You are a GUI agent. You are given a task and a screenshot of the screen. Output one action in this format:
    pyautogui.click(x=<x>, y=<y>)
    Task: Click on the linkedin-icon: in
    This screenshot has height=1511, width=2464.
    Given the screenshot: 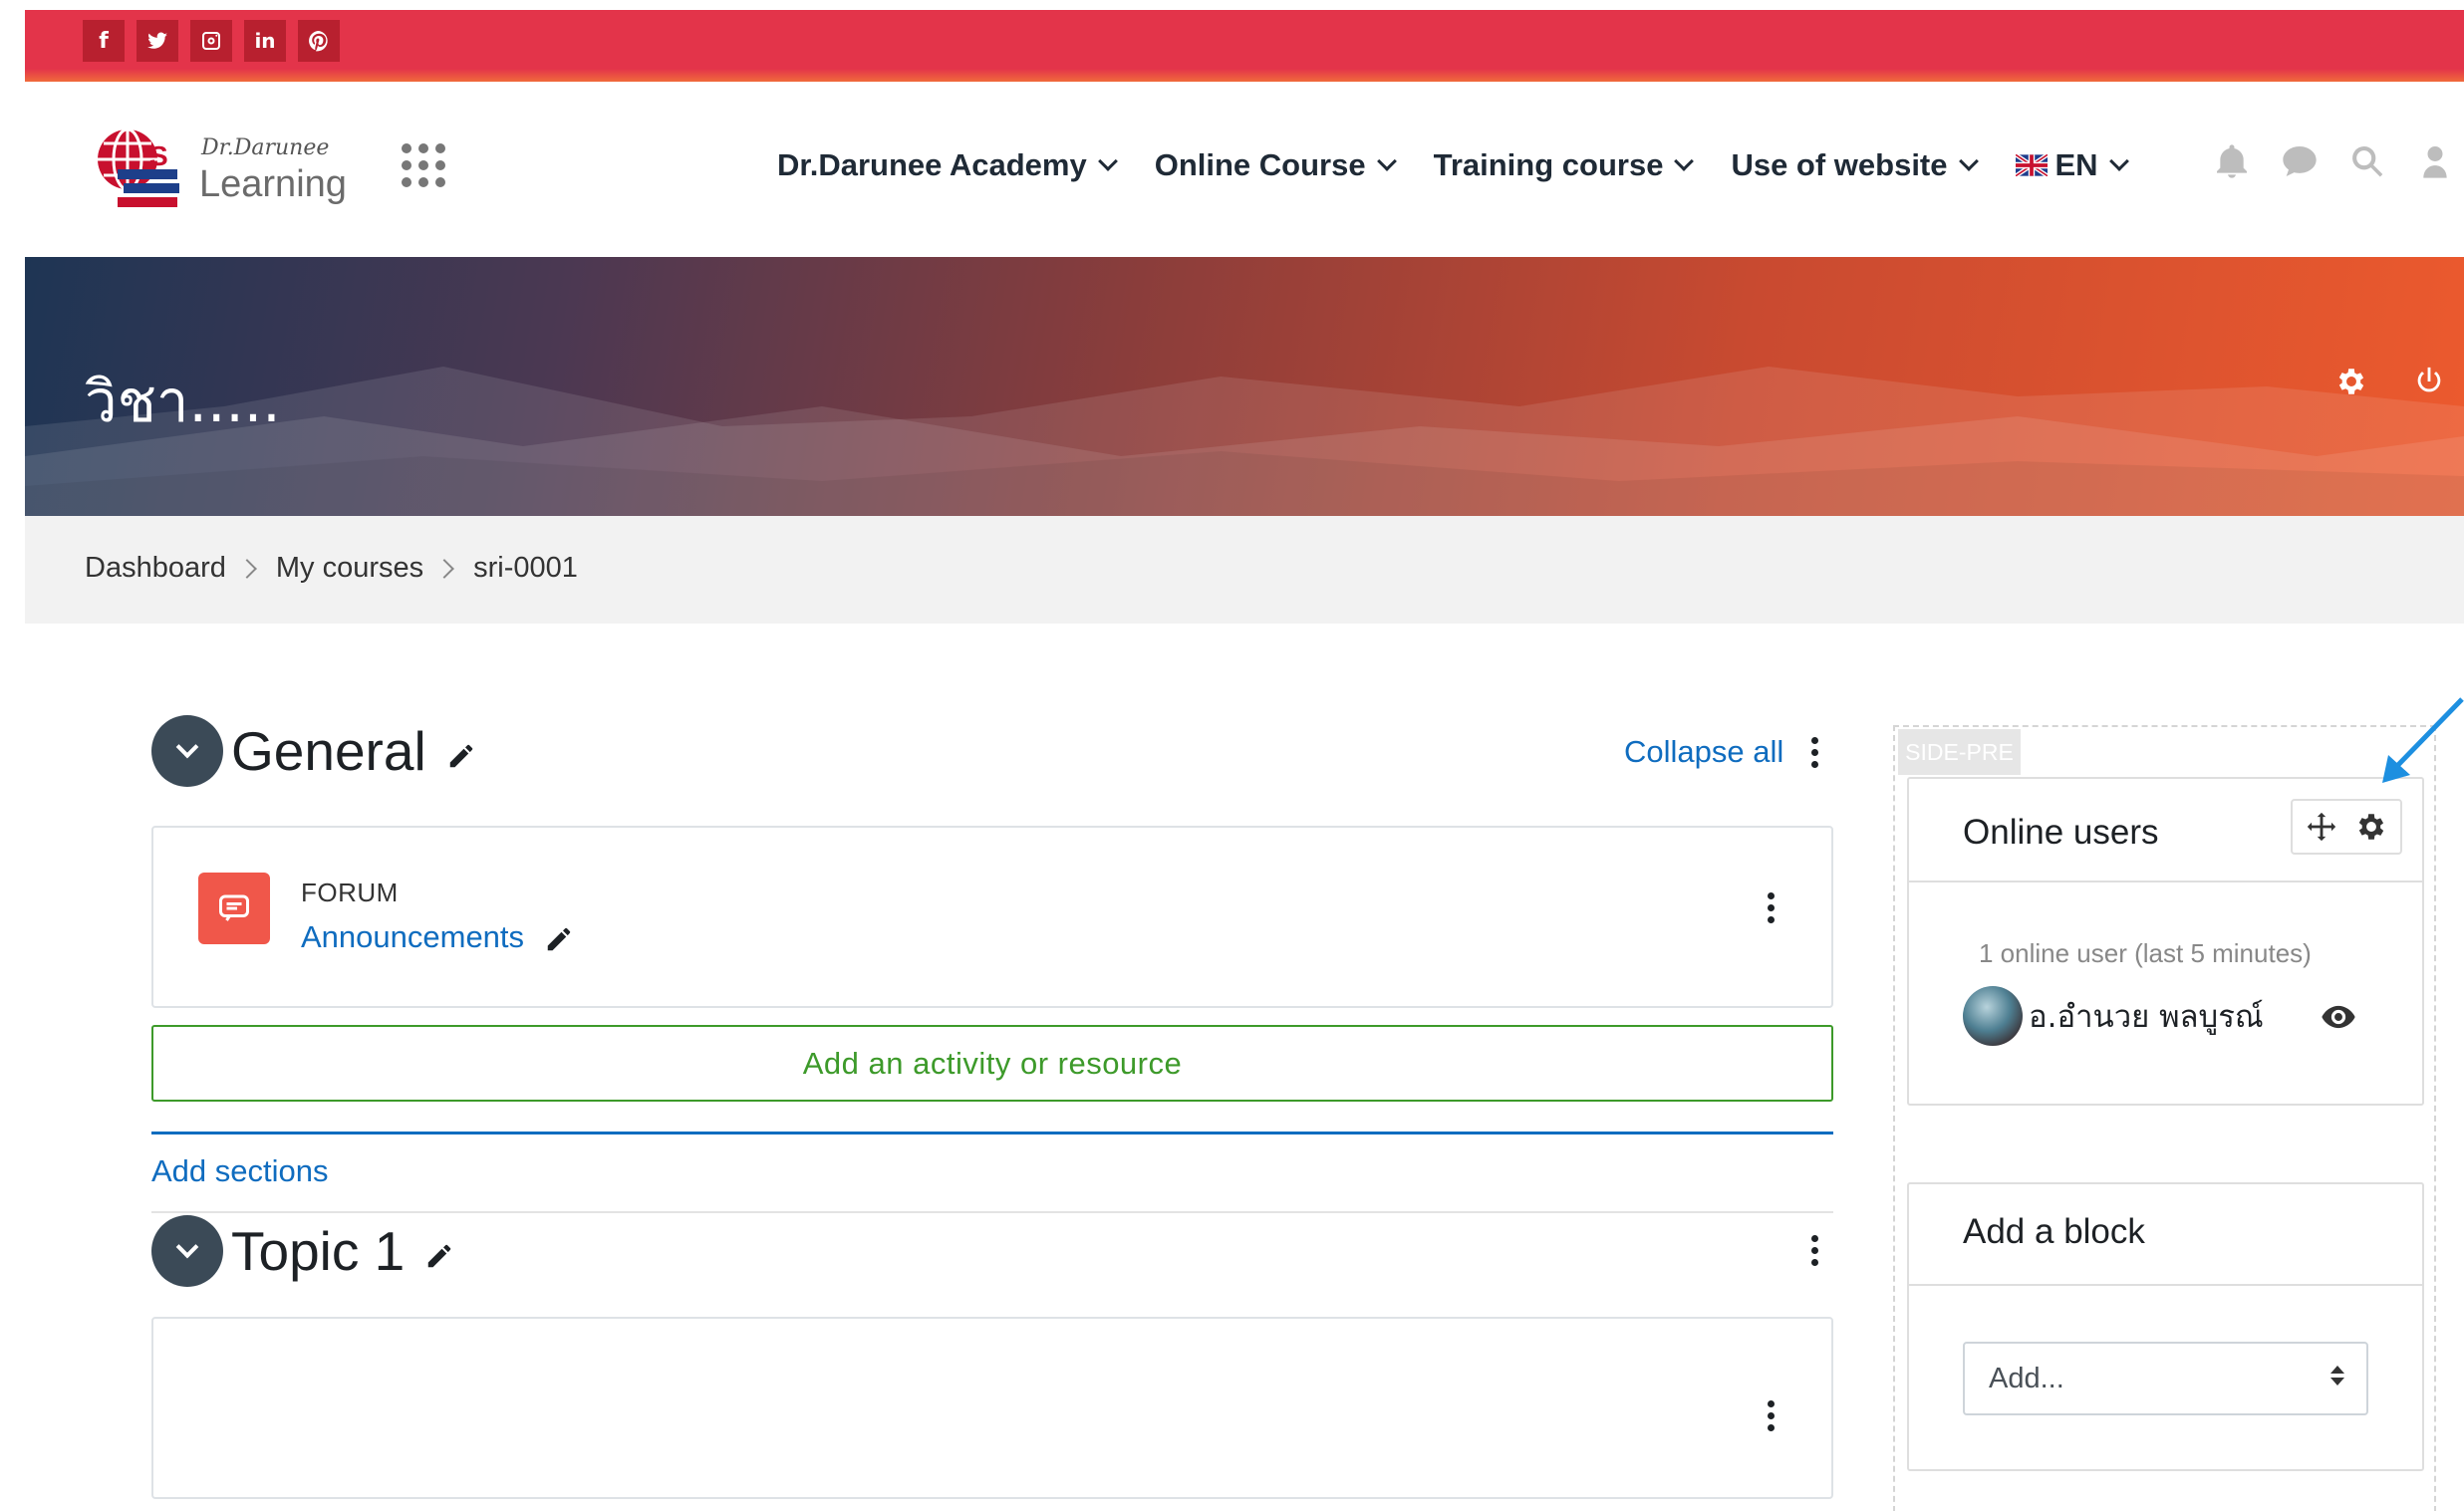 What is the action you would take?
    pyautogui.click(x=265, y=41)
    